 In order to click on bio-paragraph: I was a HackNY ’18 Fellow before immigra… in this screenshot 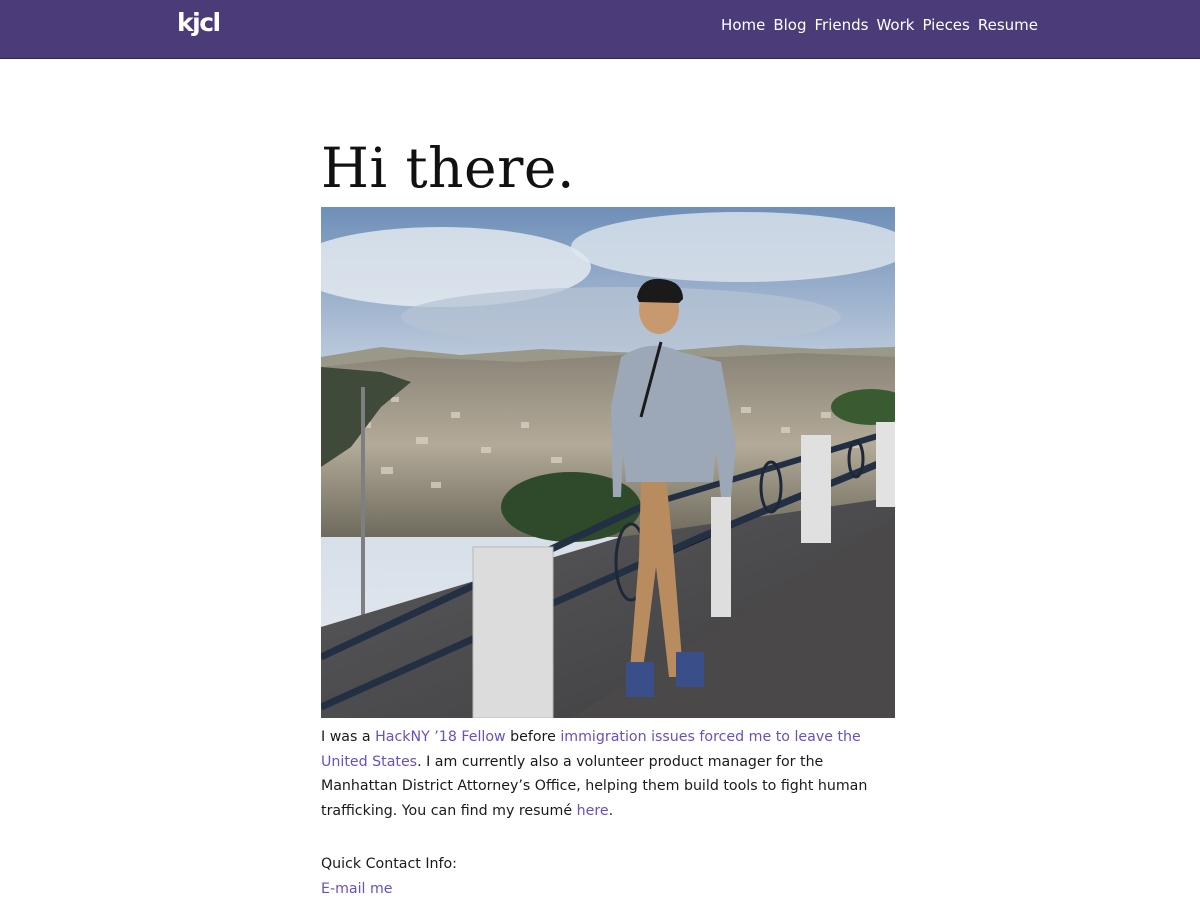, I will do `click(608, 774)`.